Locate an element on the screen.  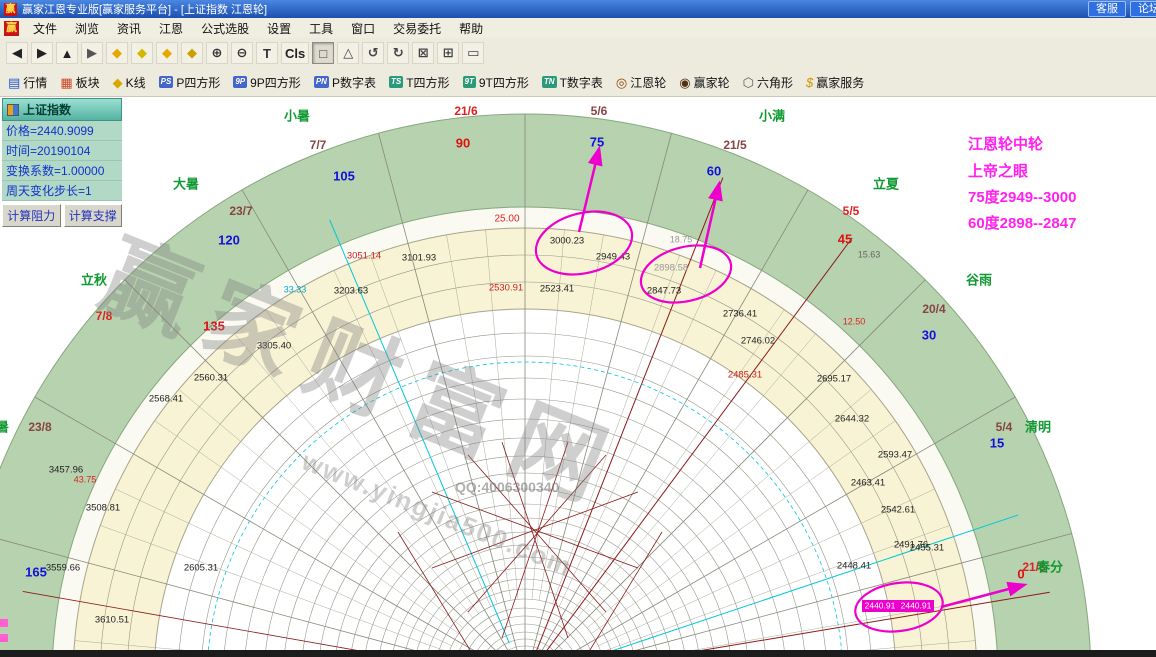
wheel-label: 2455.31 is located at coordinates (927, 548).